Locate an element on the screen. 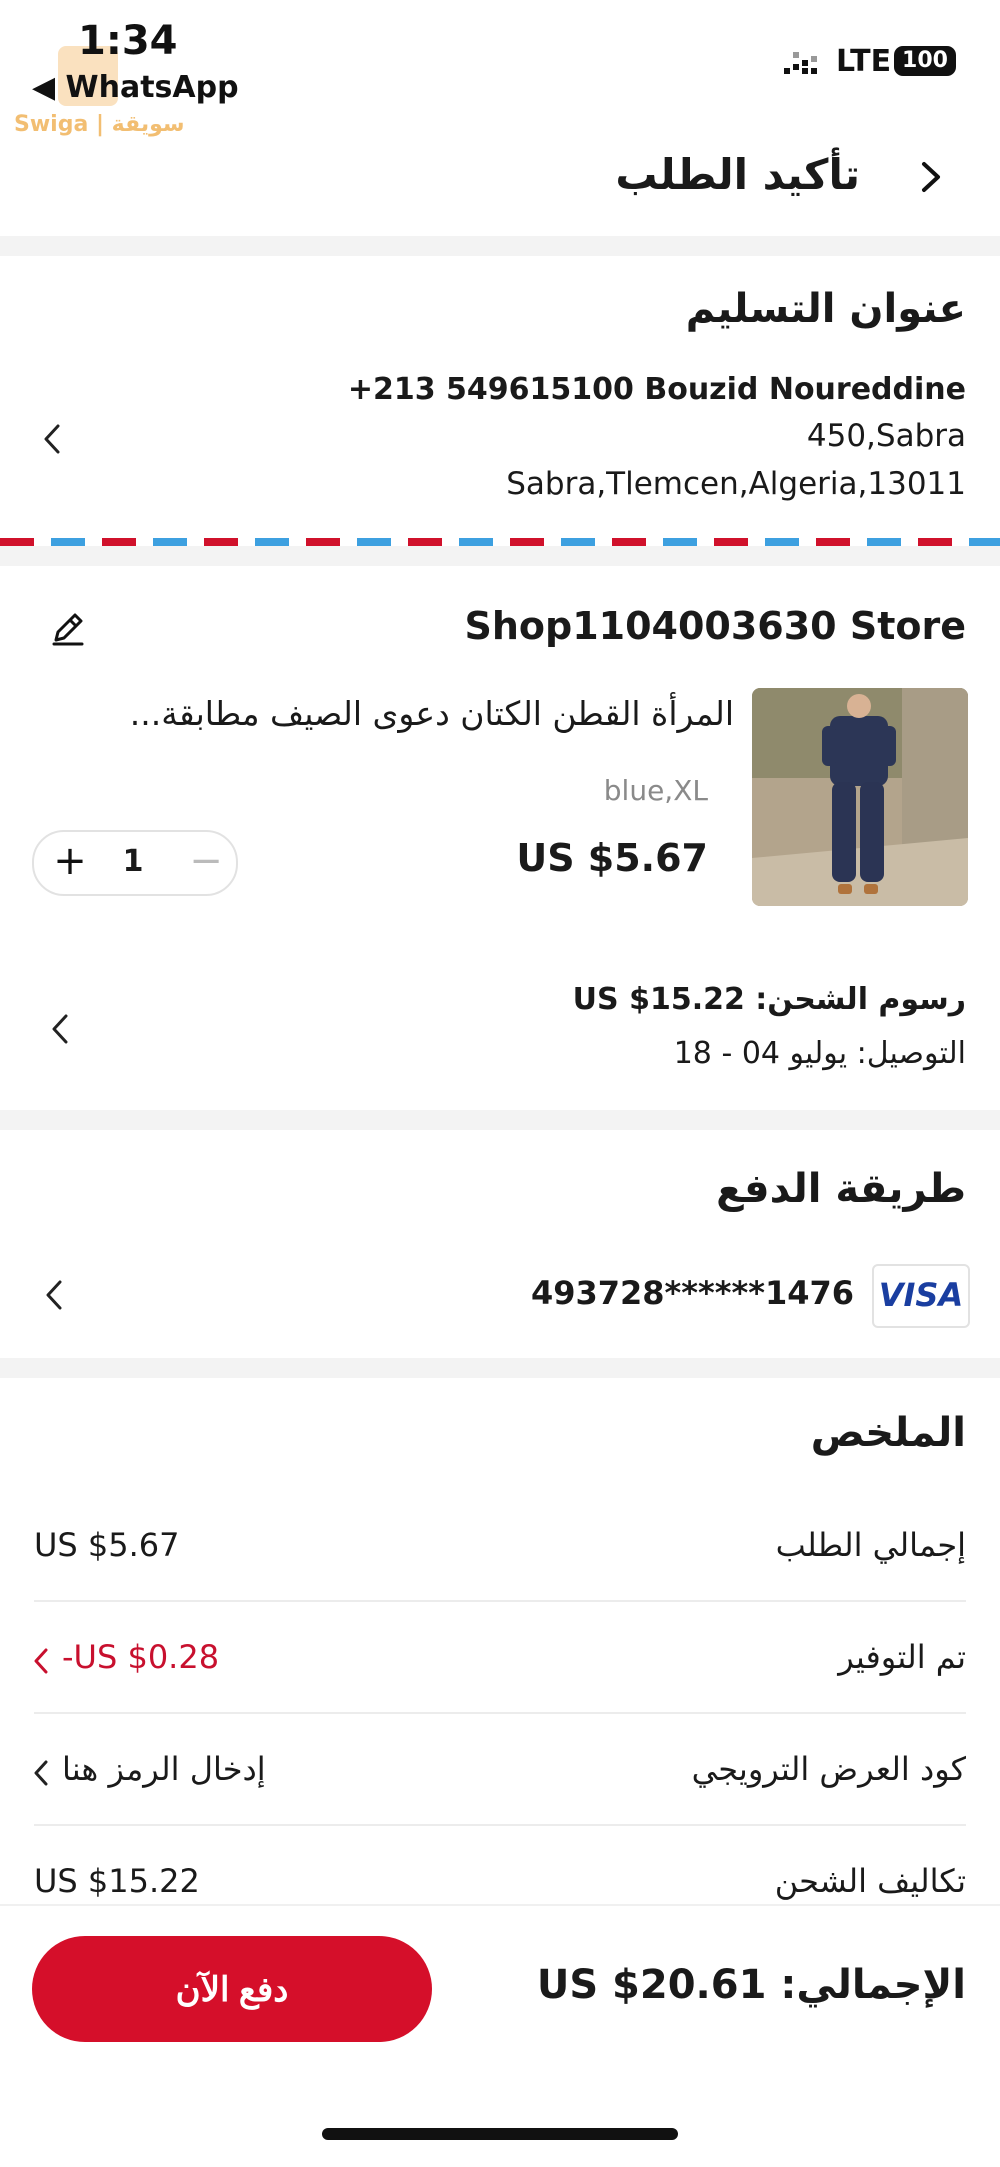  visa-logo: VISA is located at coordinates (921, 1296).